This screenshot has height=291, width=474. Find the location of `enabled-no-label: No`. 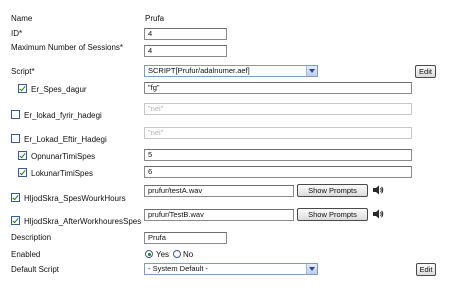

enabled-no-label: No is located at coordinates (188, 254).